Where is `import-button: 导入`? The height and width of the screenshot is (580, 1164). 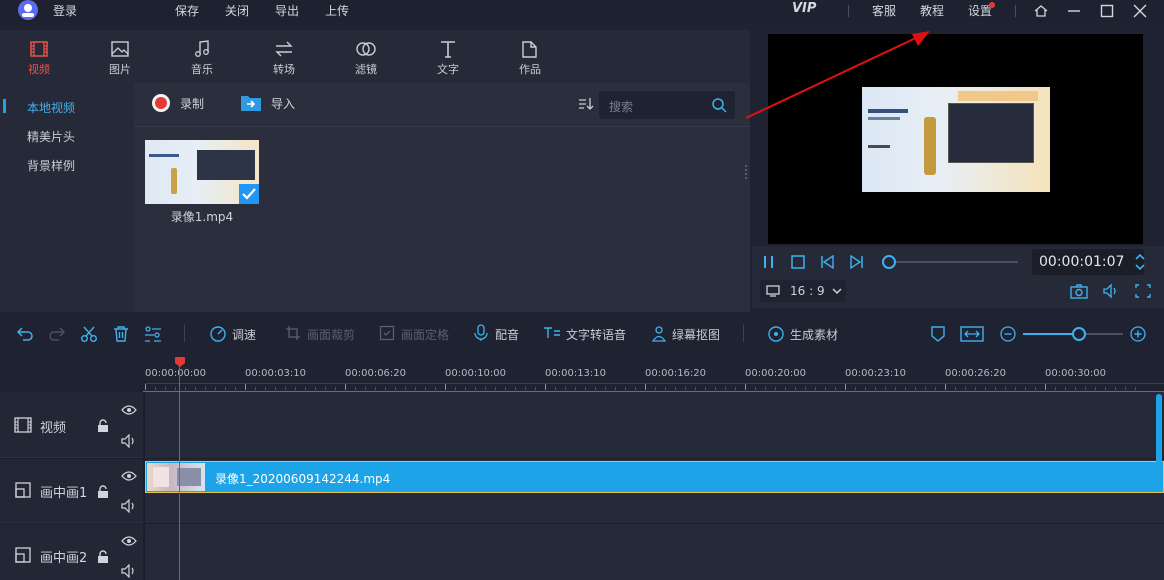
import-button: 导入 is located at coordinates (283, 103).